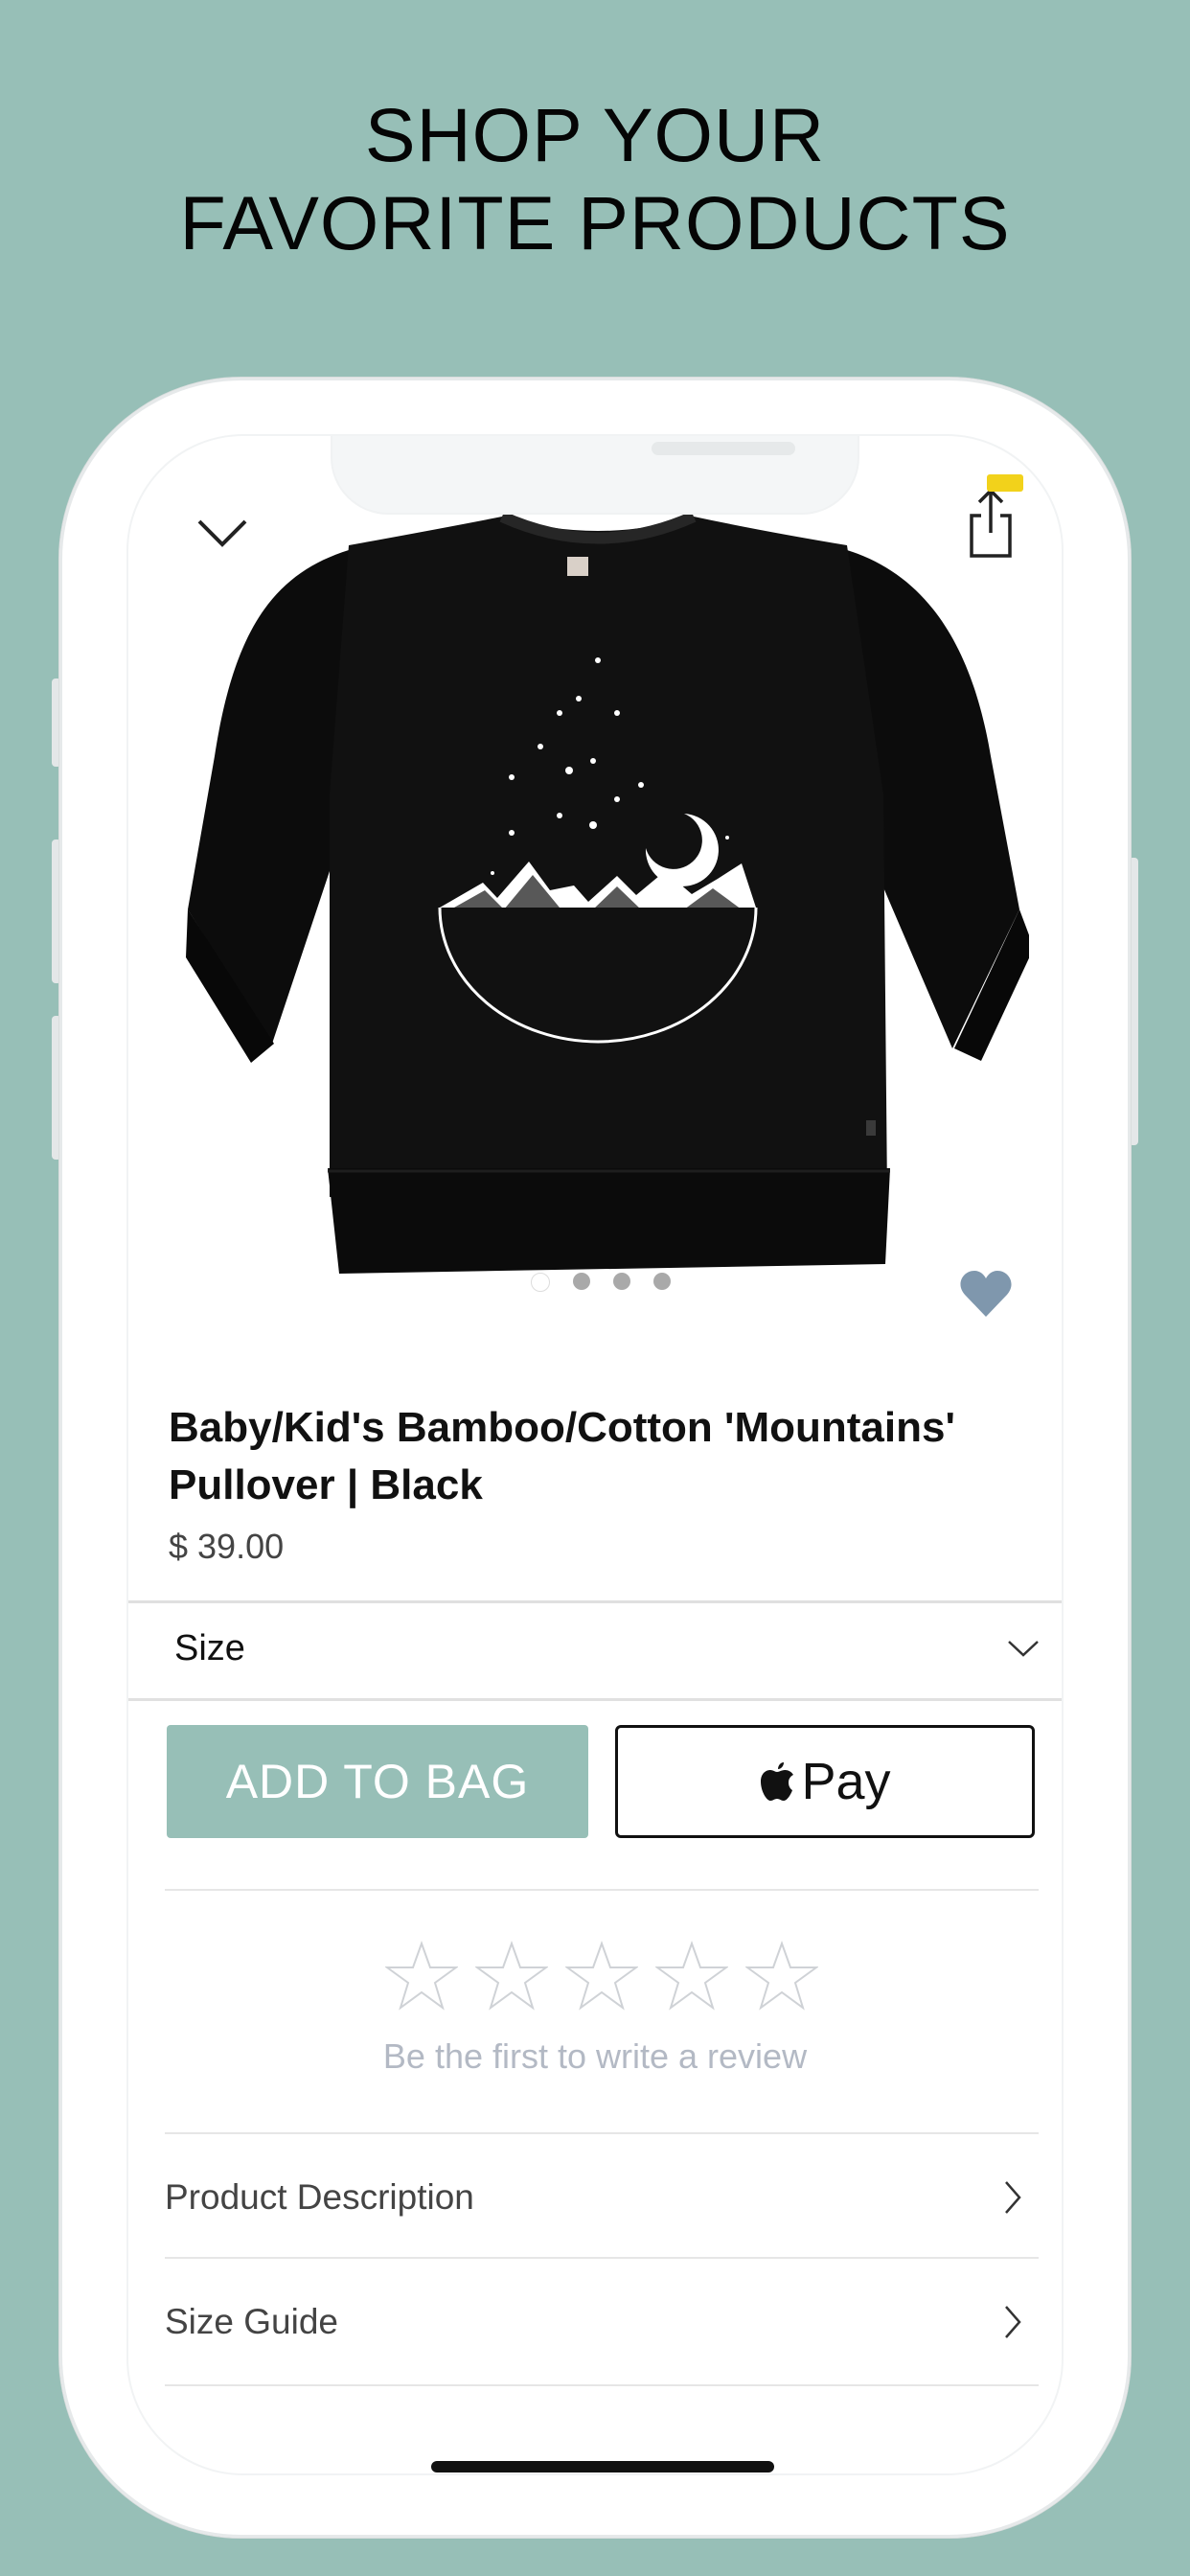 This screenshot has height=2576, width=1190. I want to click on headline-line-1: SHOP YOUR, so click(595, 134).